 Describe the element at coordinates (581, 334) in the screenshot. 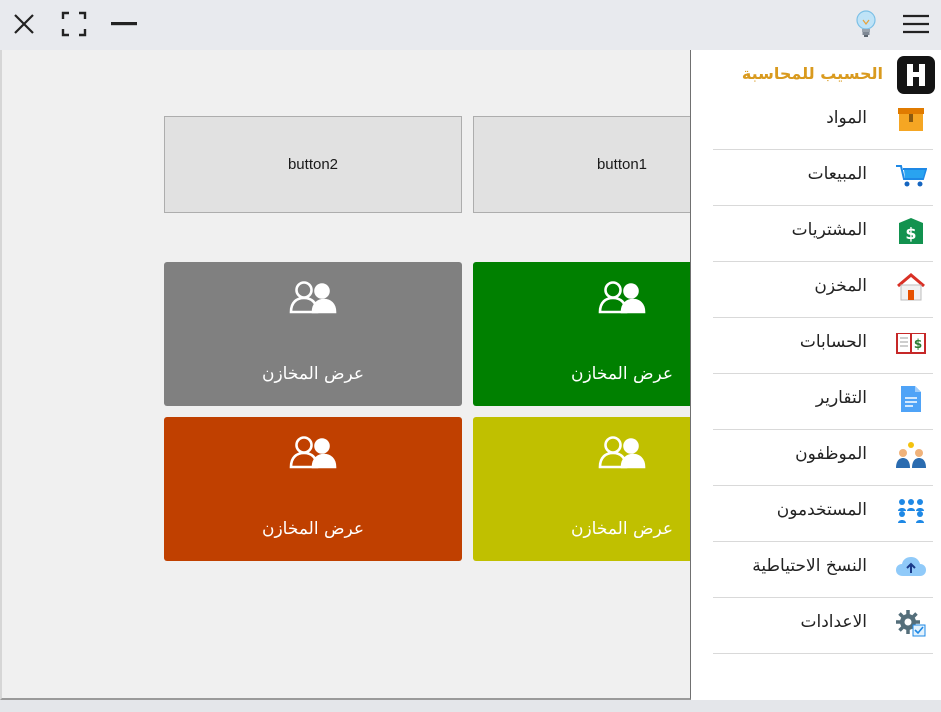

I see `tile-stores-green: عرض المخازن` at that location.